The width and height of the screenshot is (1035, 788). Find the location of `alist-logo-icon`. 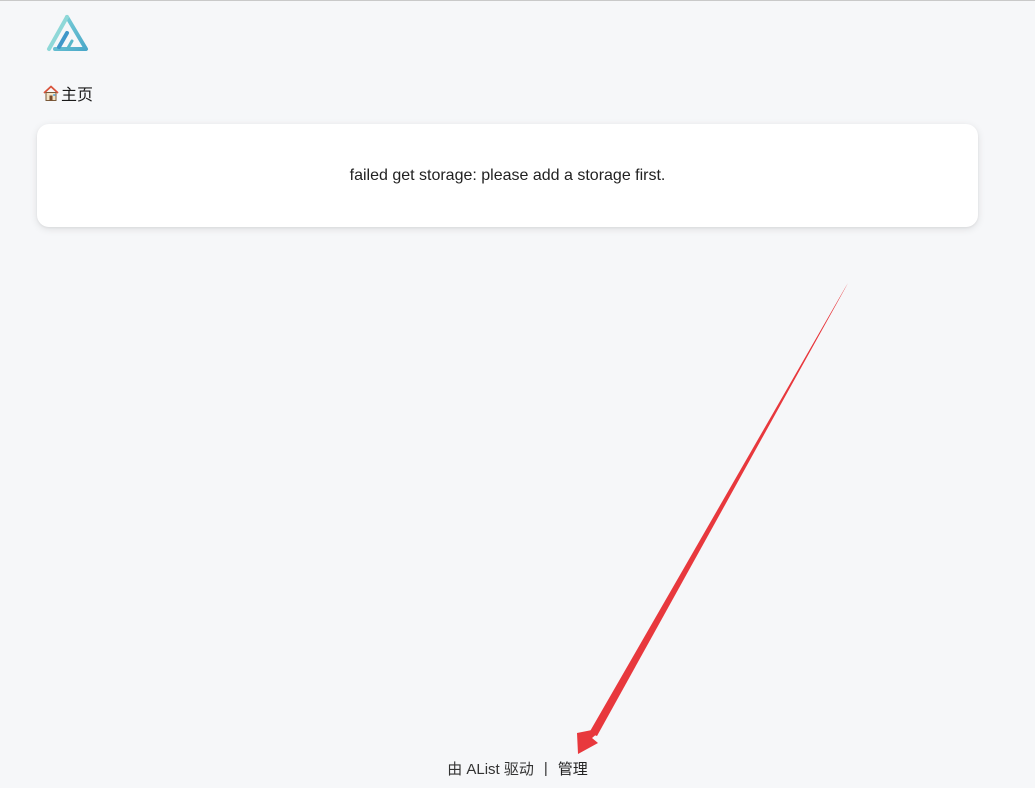

alist-logo-icon is located at coordinates (67, 34).